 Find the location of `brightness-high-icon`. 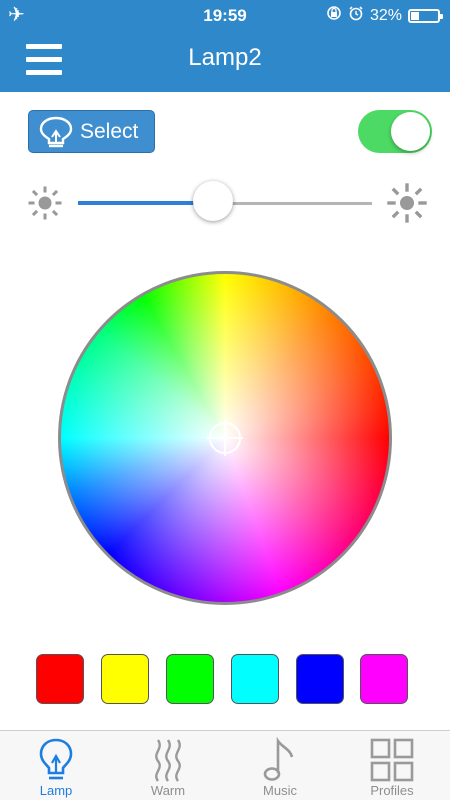

brightness-high-icon is located at coordinates (407, 203).